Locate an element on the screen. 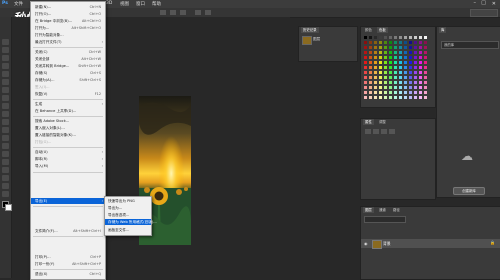  menu-item-import: 导入(M) › is located at coordinates (68, 166).